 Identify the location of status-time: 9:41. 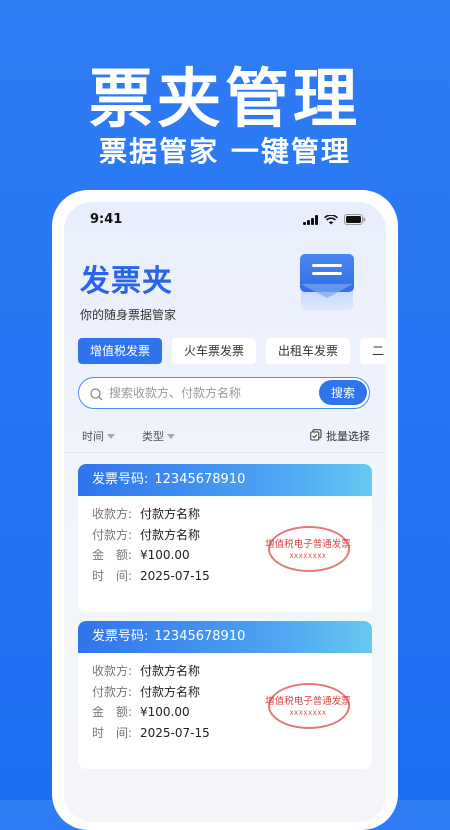
(106, 219).